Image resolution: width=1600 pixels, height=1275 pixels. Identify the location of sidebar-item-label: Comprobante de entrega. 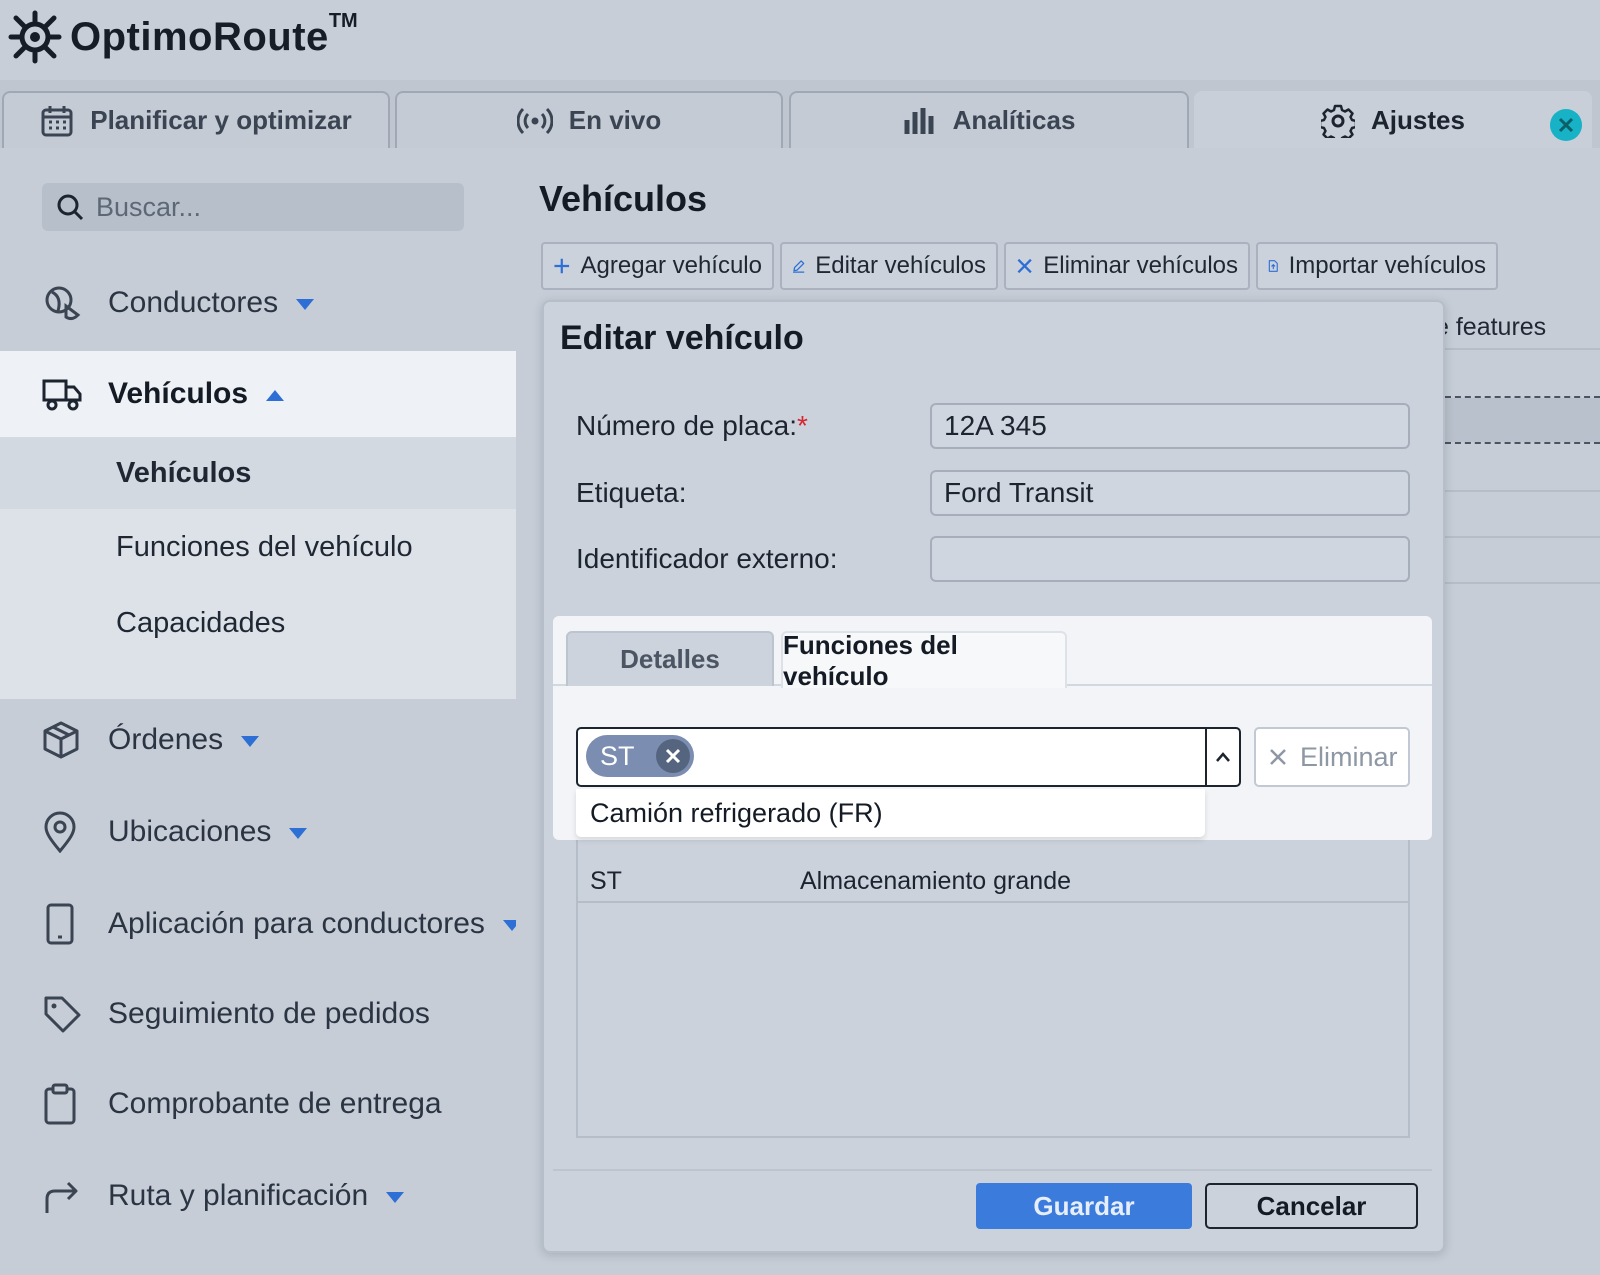
(275, 1103).